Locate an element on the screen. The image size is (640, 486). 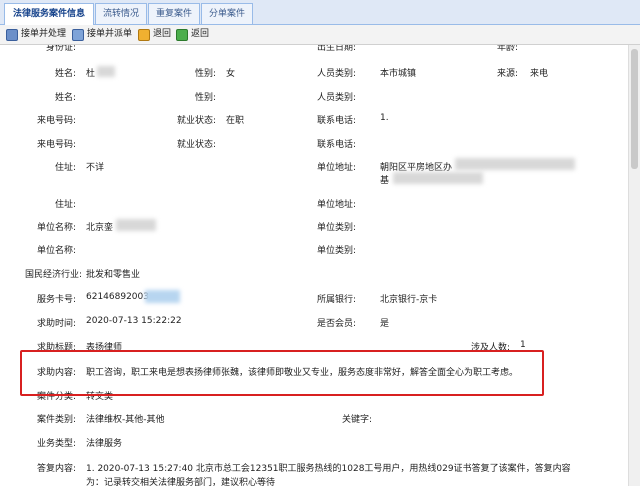
document-icon is located at coordinates (12, 34).